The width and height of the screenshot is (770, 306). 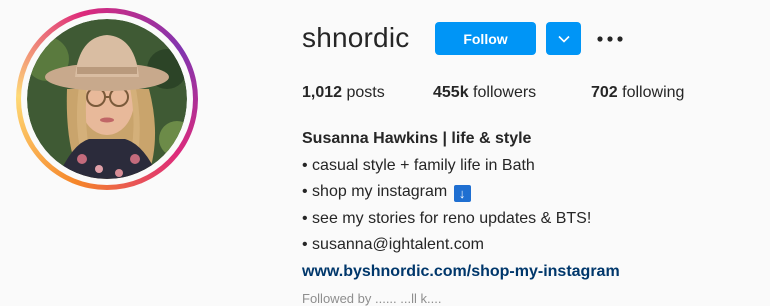 What do you see at coordinates (505, 92) in the screenshot?
I see `followers-label: followers` at bounding box center [505, 92].